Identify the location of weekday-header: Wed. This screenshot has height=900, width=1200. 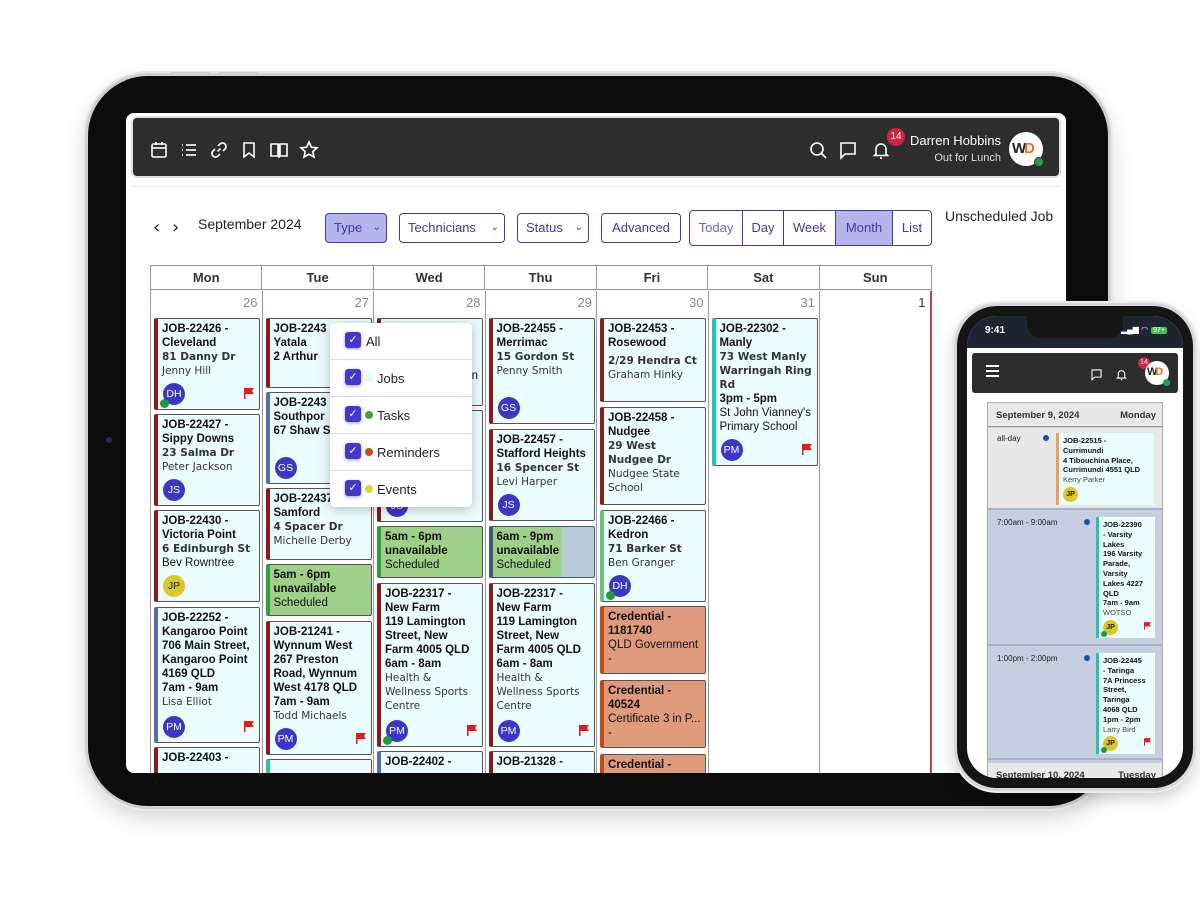
(430, 277).